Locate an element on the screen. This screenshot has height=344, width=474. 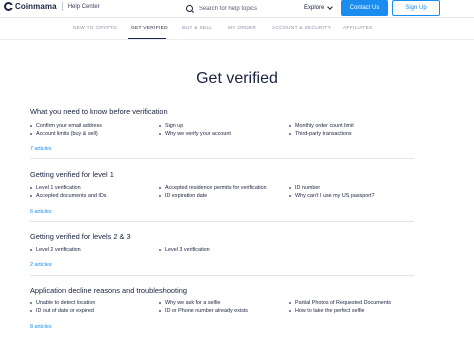
help-center-label: Help Center is located at coordinates (84, 7).